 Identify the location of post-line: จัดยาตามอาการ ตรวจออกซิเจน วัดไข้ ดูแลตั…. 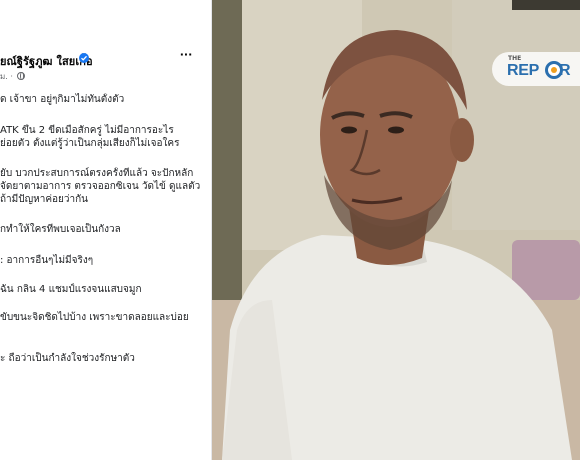
(100, 186).